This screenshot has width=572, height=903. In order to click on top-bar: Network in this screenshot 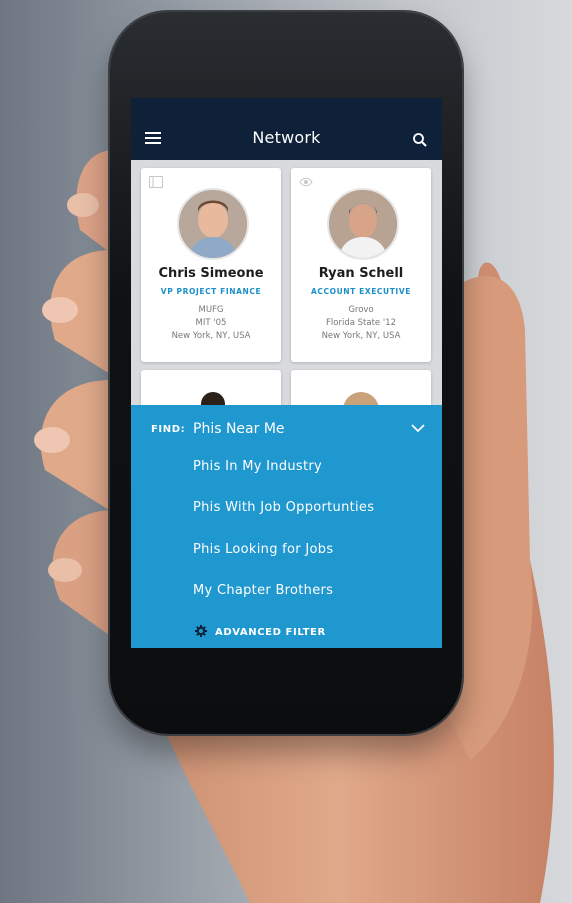, I will do `click(286, 129)`.